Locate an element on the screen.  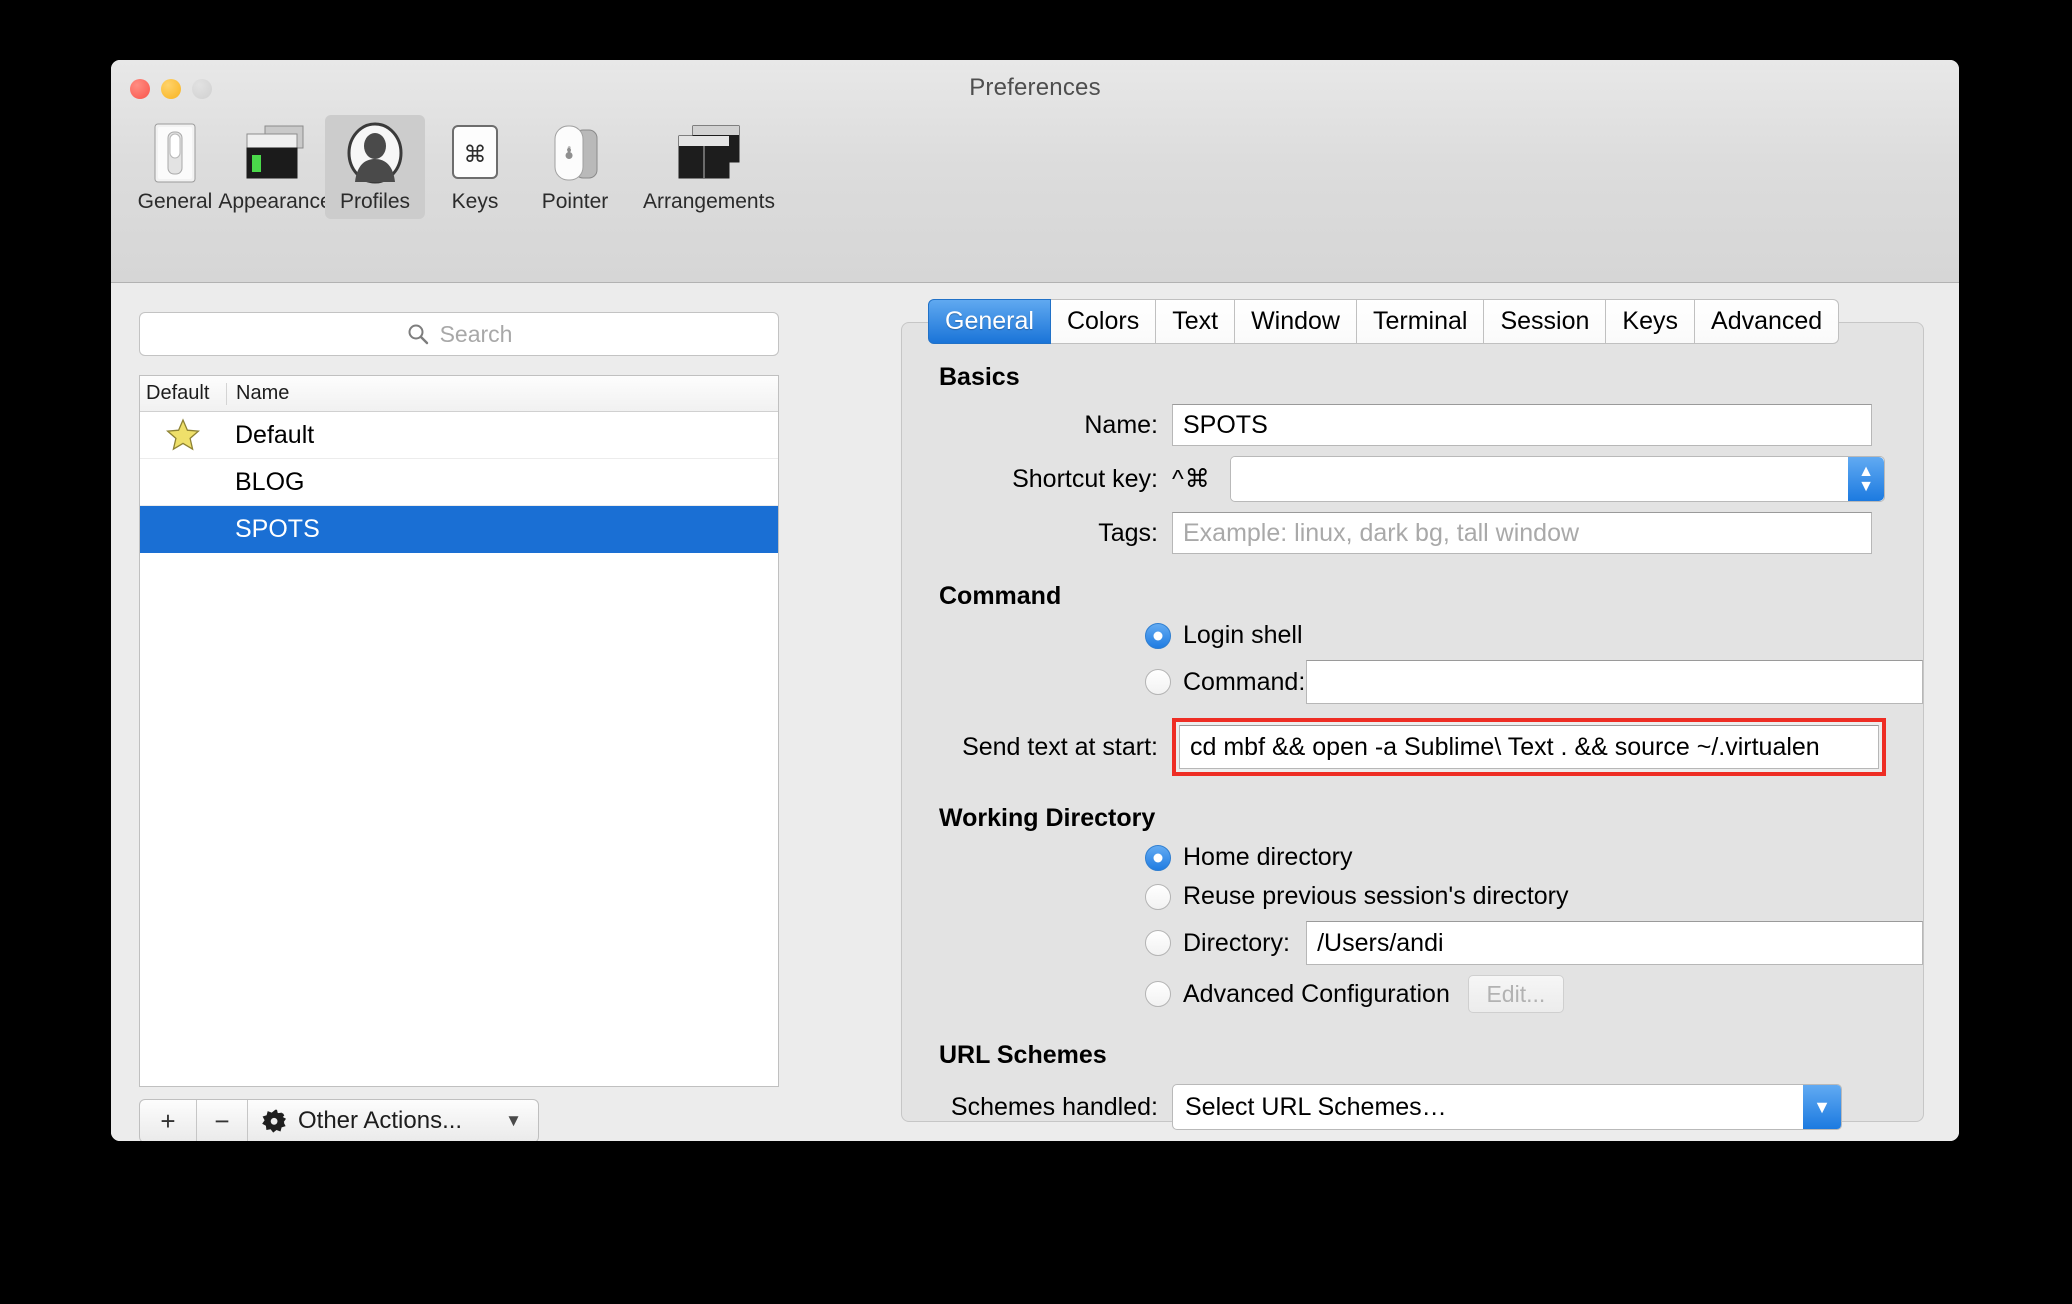
arrangements-windows-icon is located at coordinates (709, 153).